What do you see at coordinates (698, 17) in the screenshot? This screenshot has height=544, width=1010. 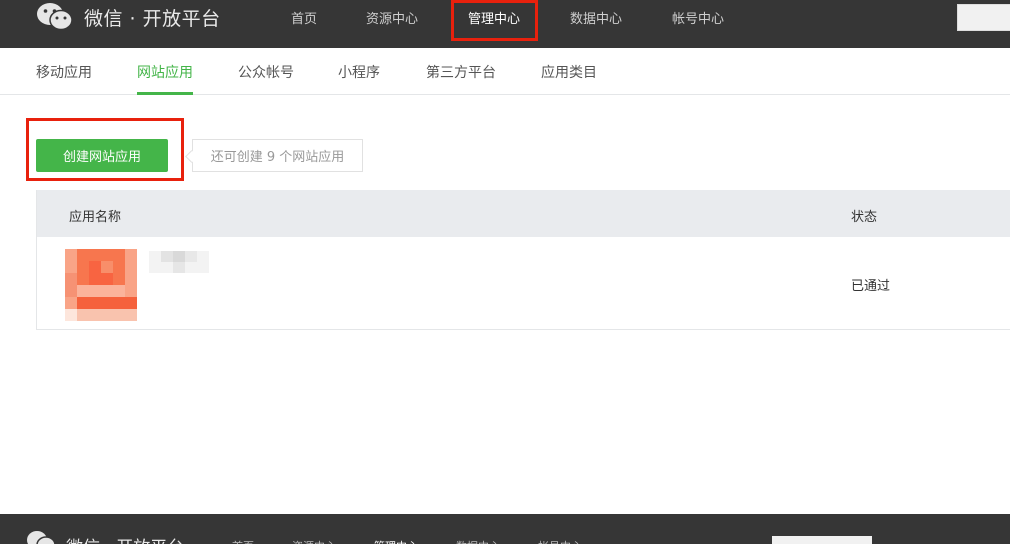 I see `nav-account: 帐号中心` at bounding box center [698, 17].